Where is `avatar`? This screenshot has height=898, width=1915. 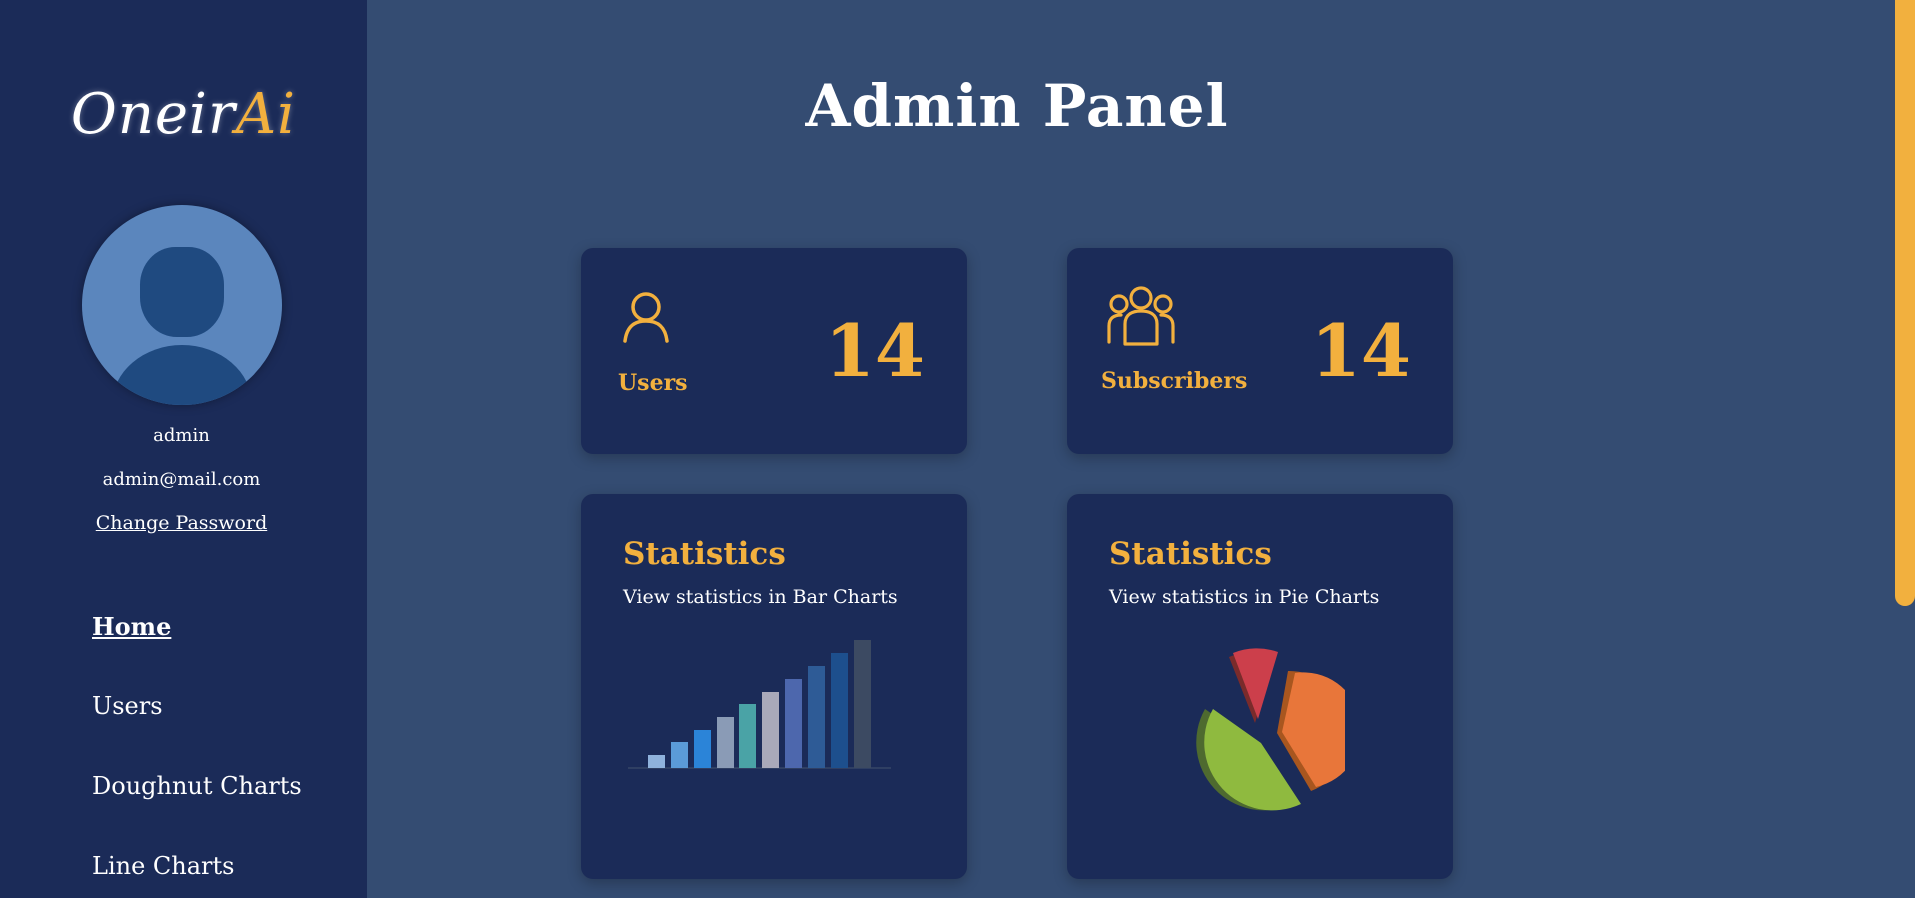 avatar is located at coordinates (182, 305).